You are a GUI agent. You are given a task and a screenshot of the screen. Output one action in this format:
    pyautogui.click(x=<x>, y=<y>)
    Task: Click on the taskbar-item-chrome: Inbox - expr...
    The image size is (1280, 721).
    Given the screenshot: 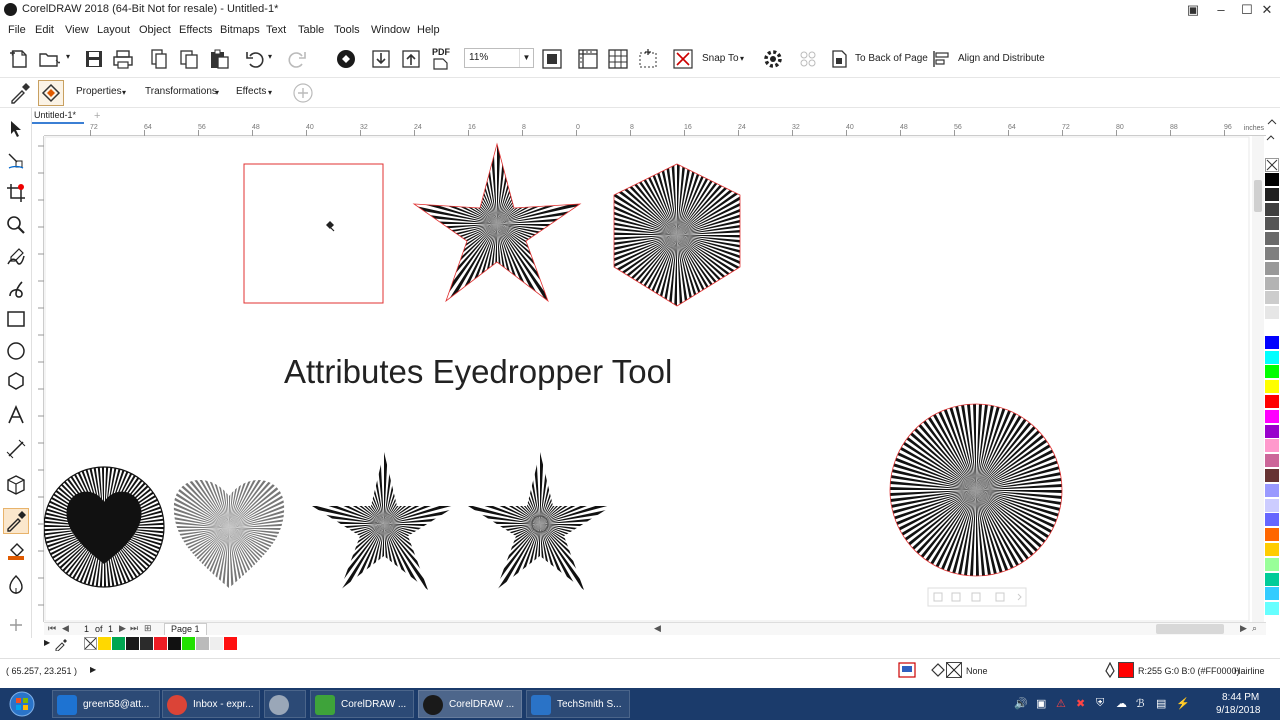 What is the action you would take?
    pyautogui.click(x=211, y=704)
    